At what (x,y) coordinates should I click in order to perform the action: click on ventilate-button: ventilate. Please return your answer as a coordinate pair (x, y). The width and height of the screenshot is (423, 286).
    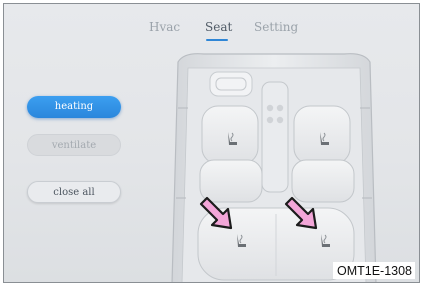
    Looking at the image, I should click on (74, 145).